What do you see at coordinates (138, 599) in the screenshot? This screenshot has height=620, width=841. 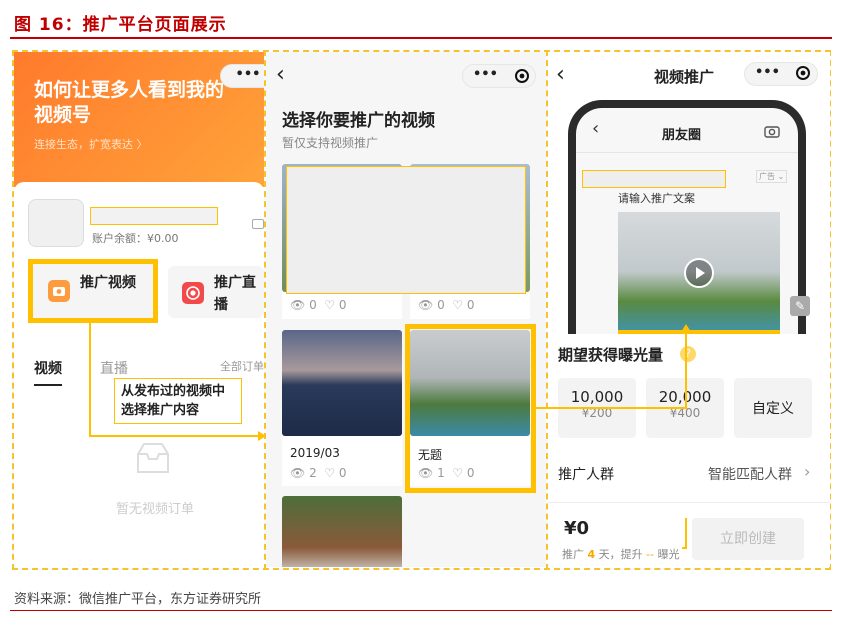 I see `figure-source: 资料来源：微信推广平台，东方证券研究所` at bounding box center [138, 599].